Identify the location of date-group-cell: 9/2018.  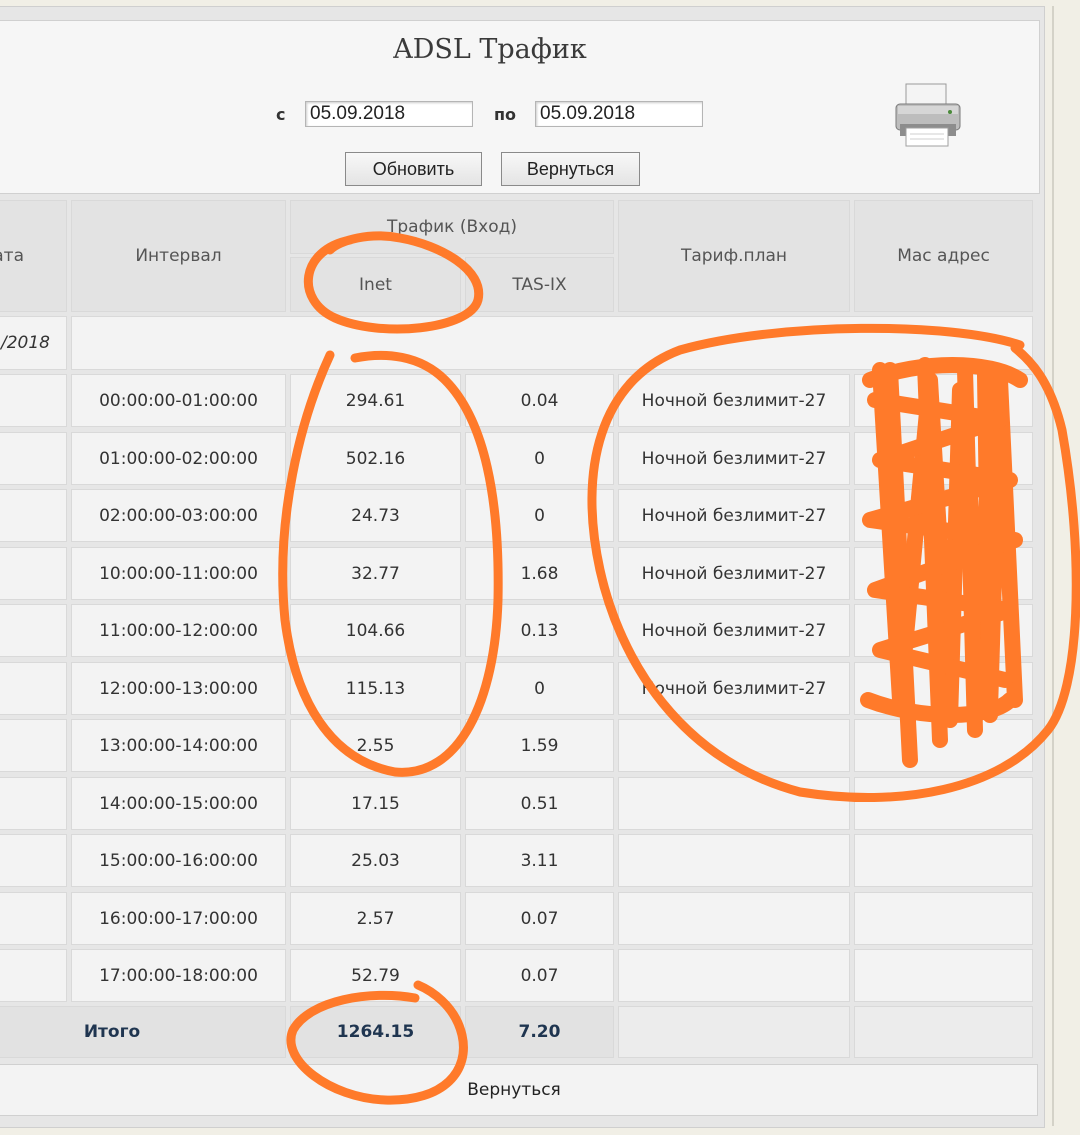
(33, 343).